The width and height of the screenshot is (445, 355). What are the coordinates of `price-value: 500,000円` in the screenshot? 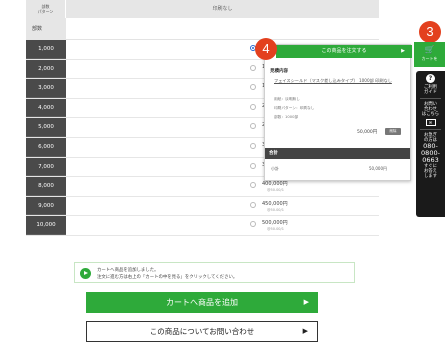 It's located at (275, 223).